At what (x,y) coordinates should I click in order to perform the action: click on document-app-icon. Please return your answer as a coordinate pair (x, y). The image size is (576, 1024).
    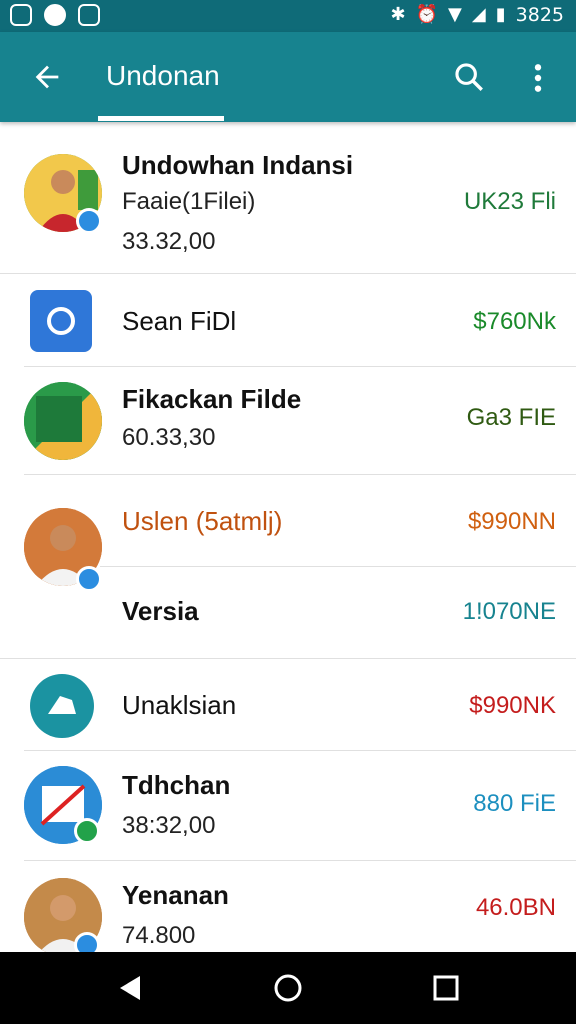
    Looking at the image, I should click on (63, 421).